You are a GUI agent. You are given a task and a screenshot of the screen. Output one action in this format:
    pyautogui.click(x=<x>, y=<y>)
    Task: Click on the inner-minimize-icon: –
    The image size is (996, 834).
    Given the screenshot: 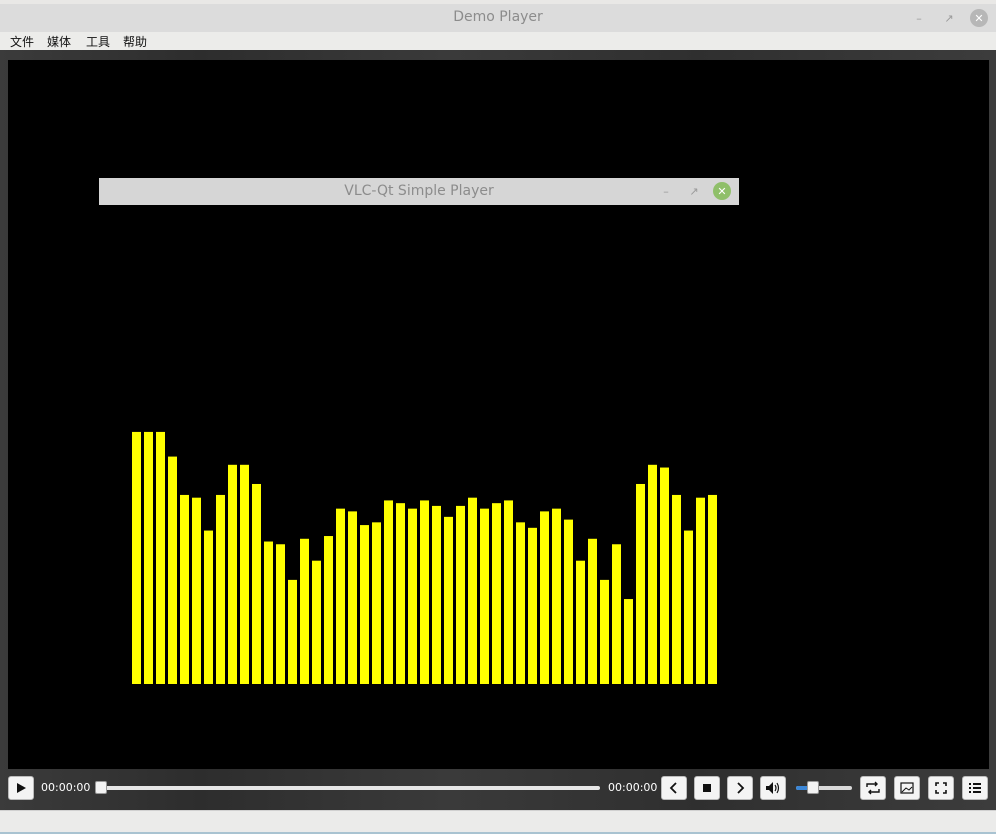 What is the action you would take?
    pyautogui.click(x=666, y=191)
    